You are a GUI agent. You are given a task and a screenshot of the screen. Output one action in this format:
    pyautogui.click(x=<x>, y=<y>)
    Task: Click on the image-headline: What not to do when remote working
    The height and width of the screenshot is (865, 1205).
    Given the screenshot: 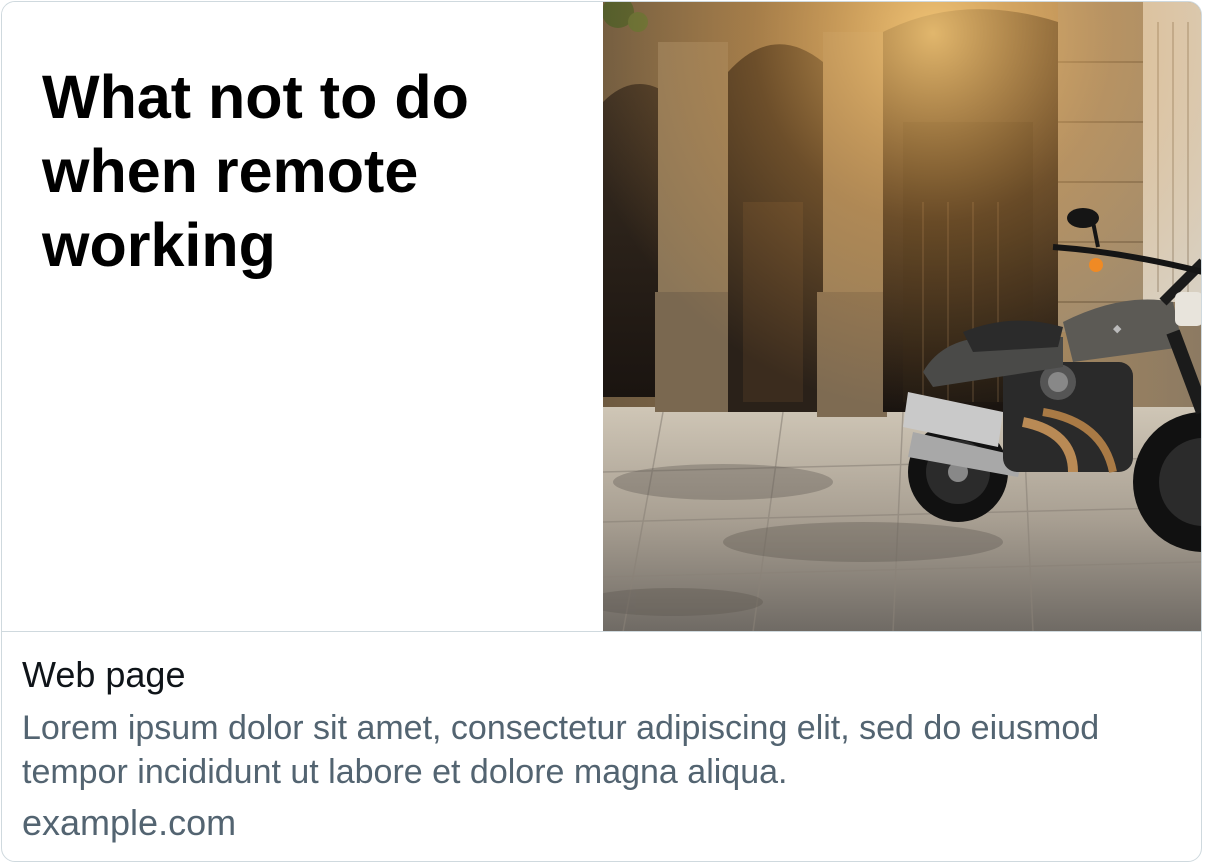 What is the action you would take?
    pyautogui.click(x=255, y=171)
    